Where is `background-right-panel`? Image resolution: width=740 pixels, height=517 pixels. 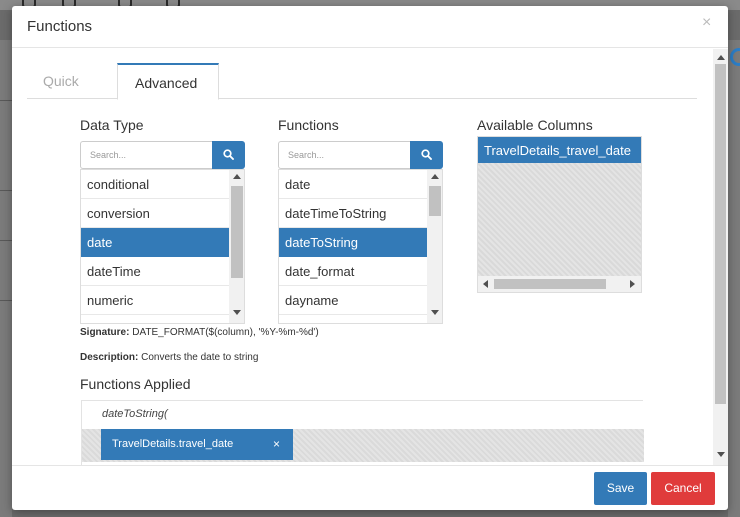
background-right-panel is located at coordinates (734, 278).